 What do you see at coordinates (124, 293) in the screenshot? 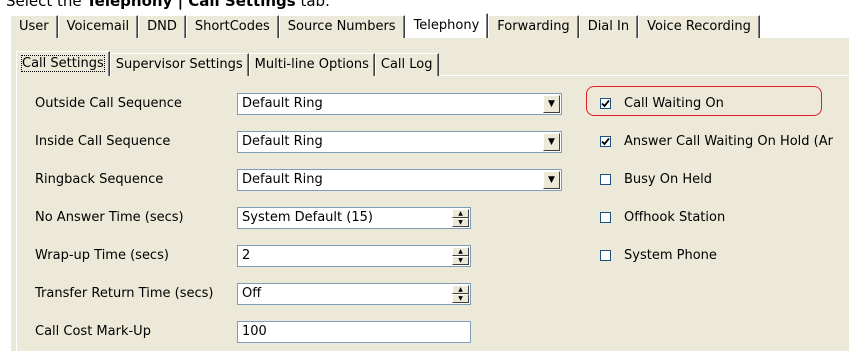
I see `transfer-return-time-label: Transfer Return Time (secs)` at bounding box center [124, 293].